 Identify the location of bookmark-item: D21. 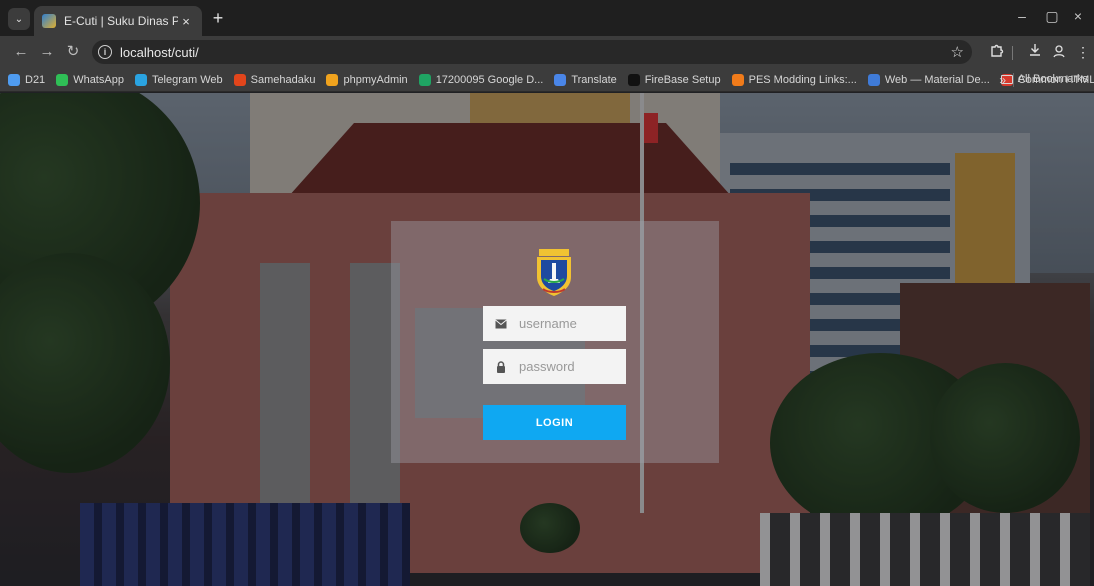
(27, 79).